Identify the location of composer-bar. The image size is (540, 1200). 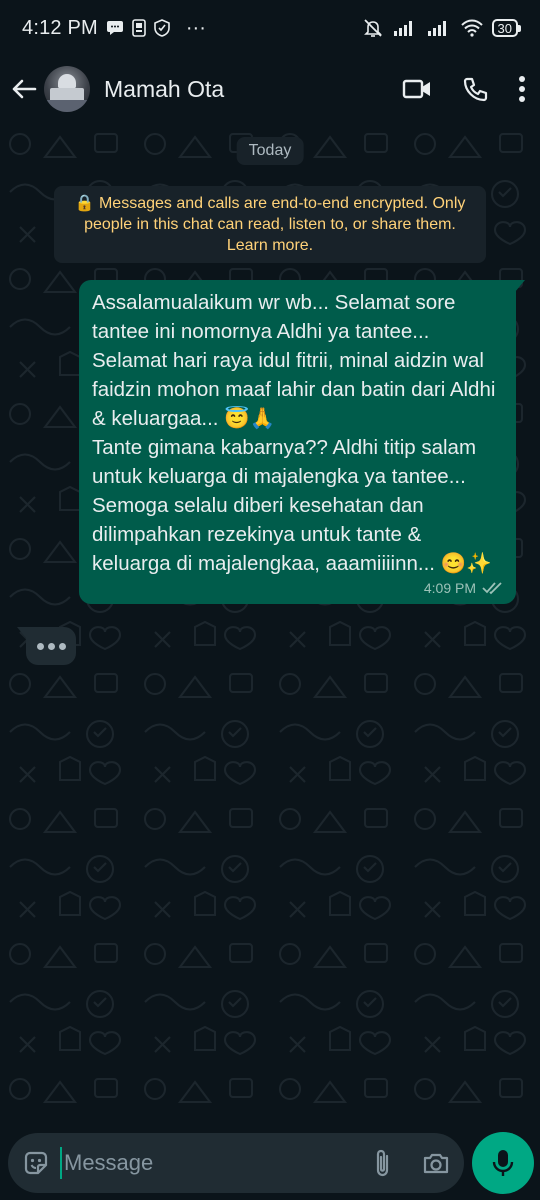
(270, 1162).